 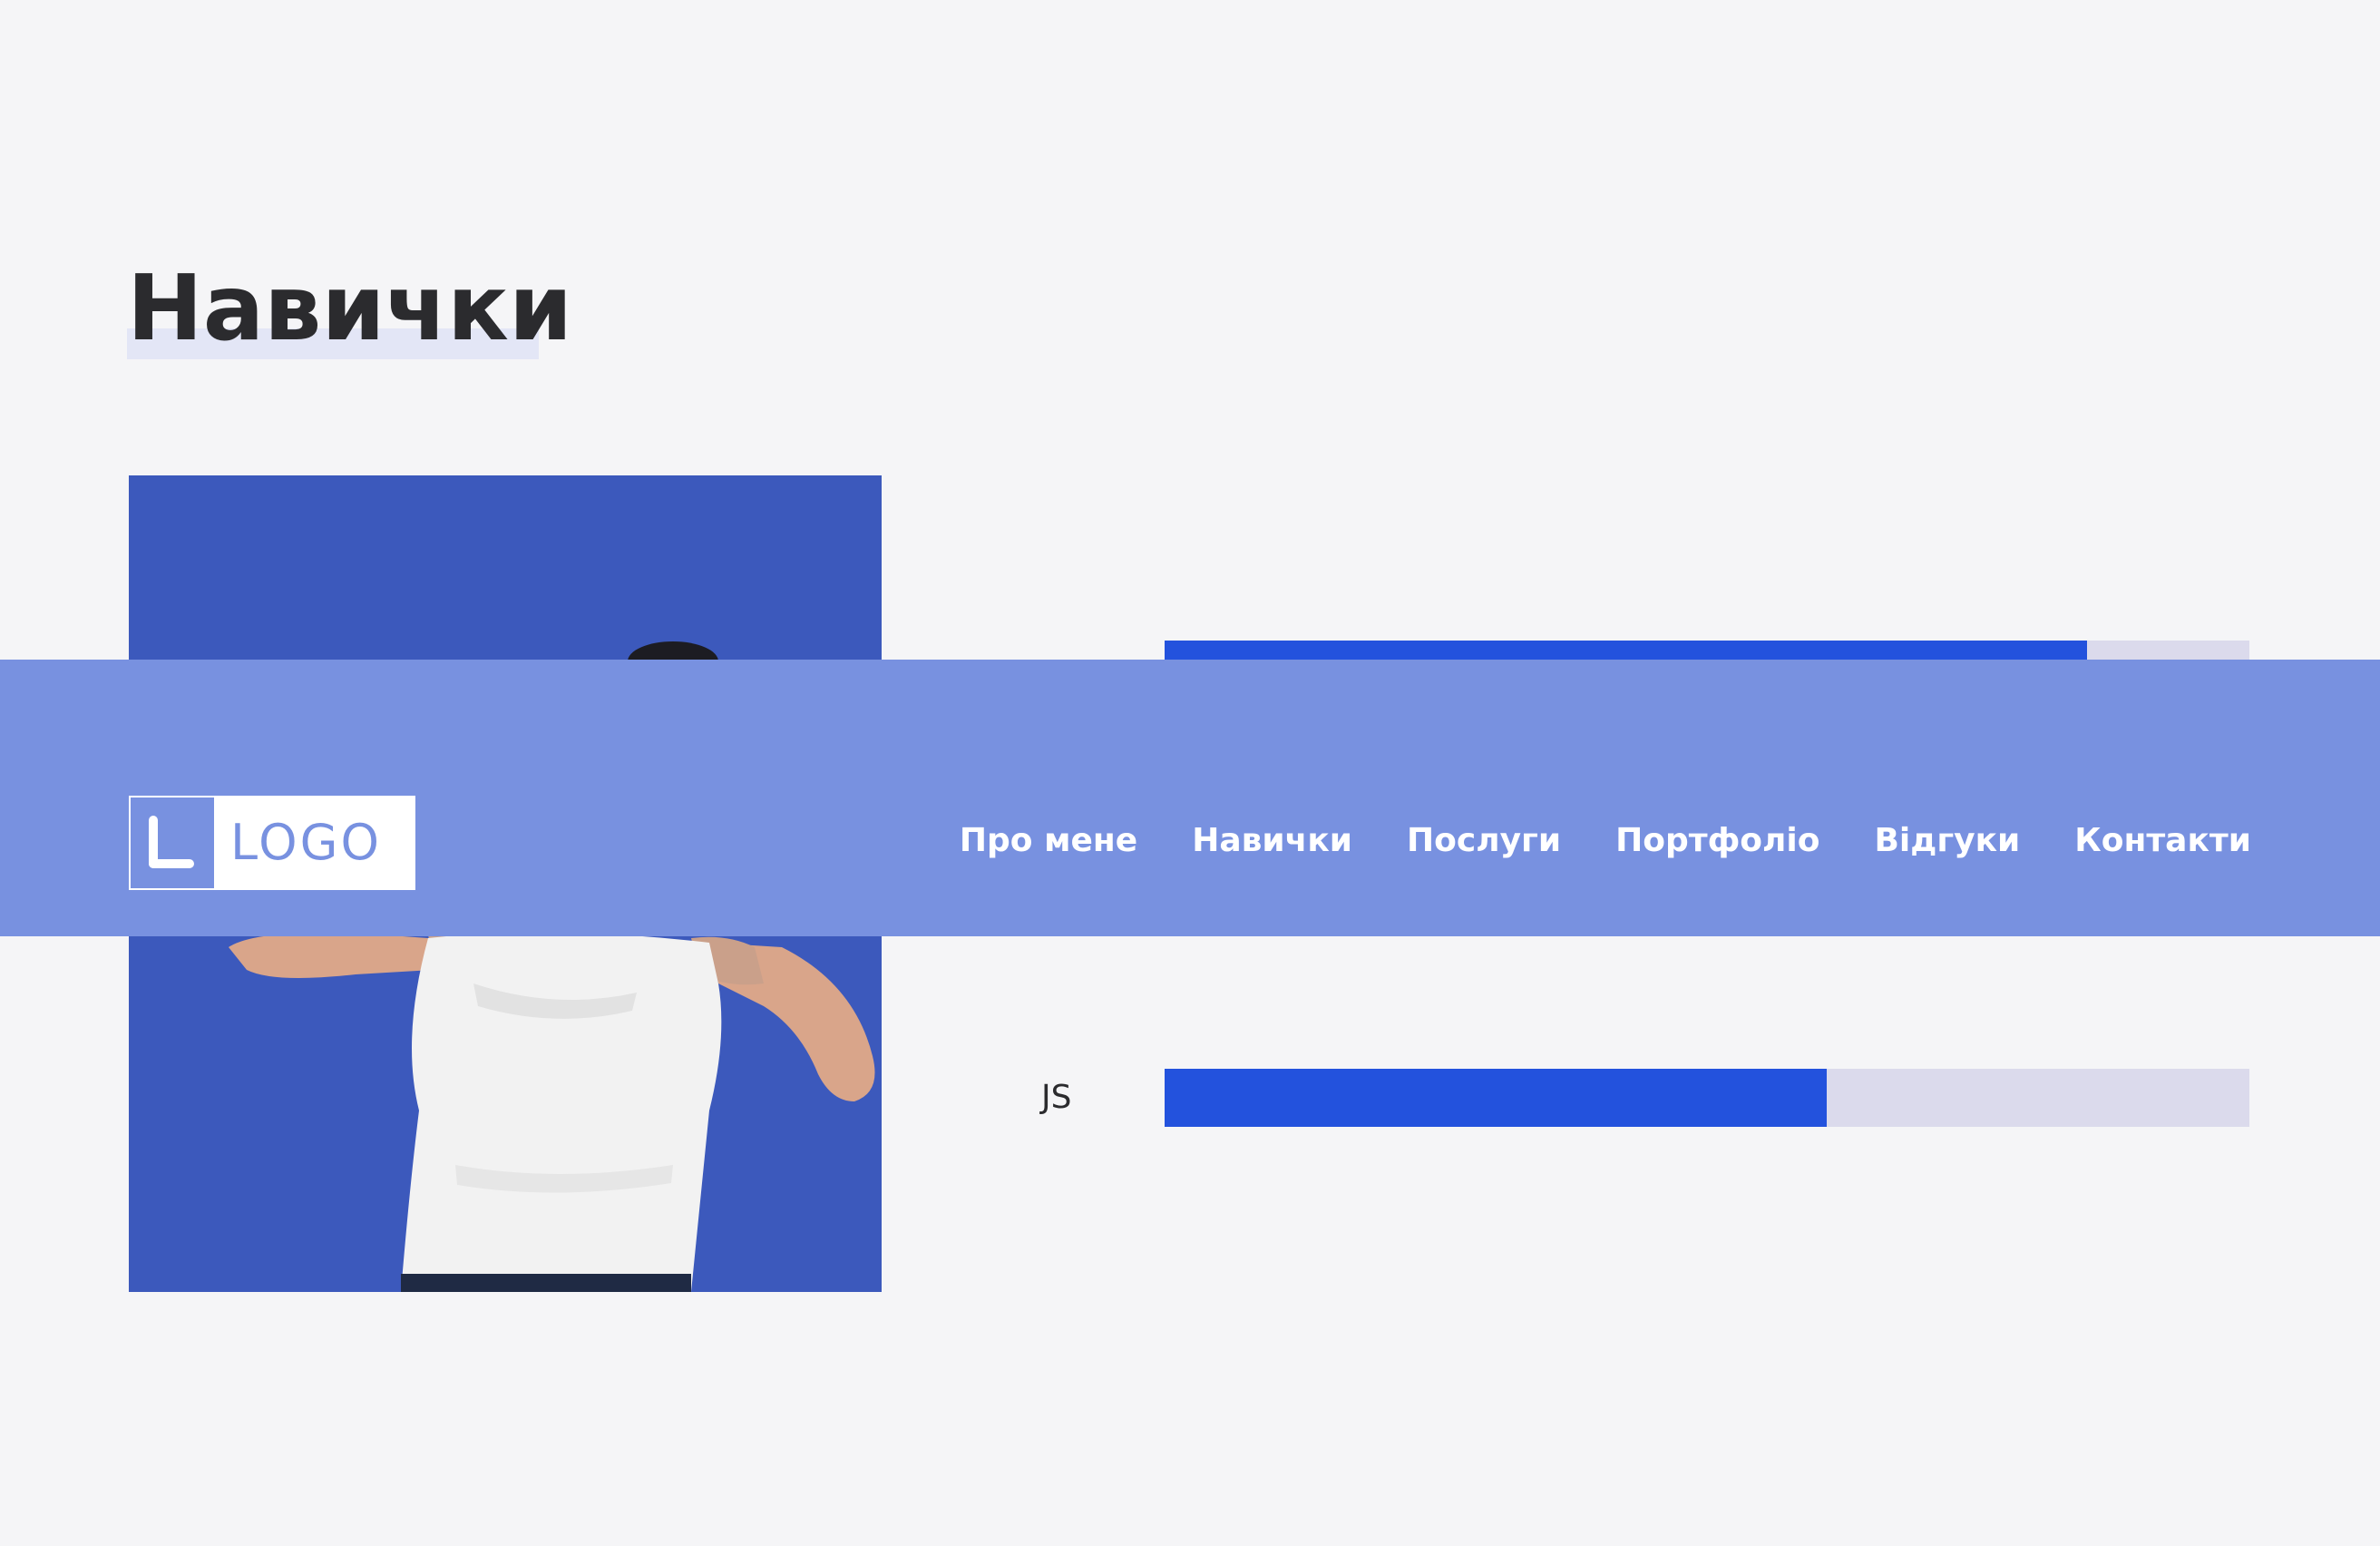 What do you see at coordinates (306, 843) in the screenshot?
I see `logo-text: LOGO` at bounding box center [306, 843].